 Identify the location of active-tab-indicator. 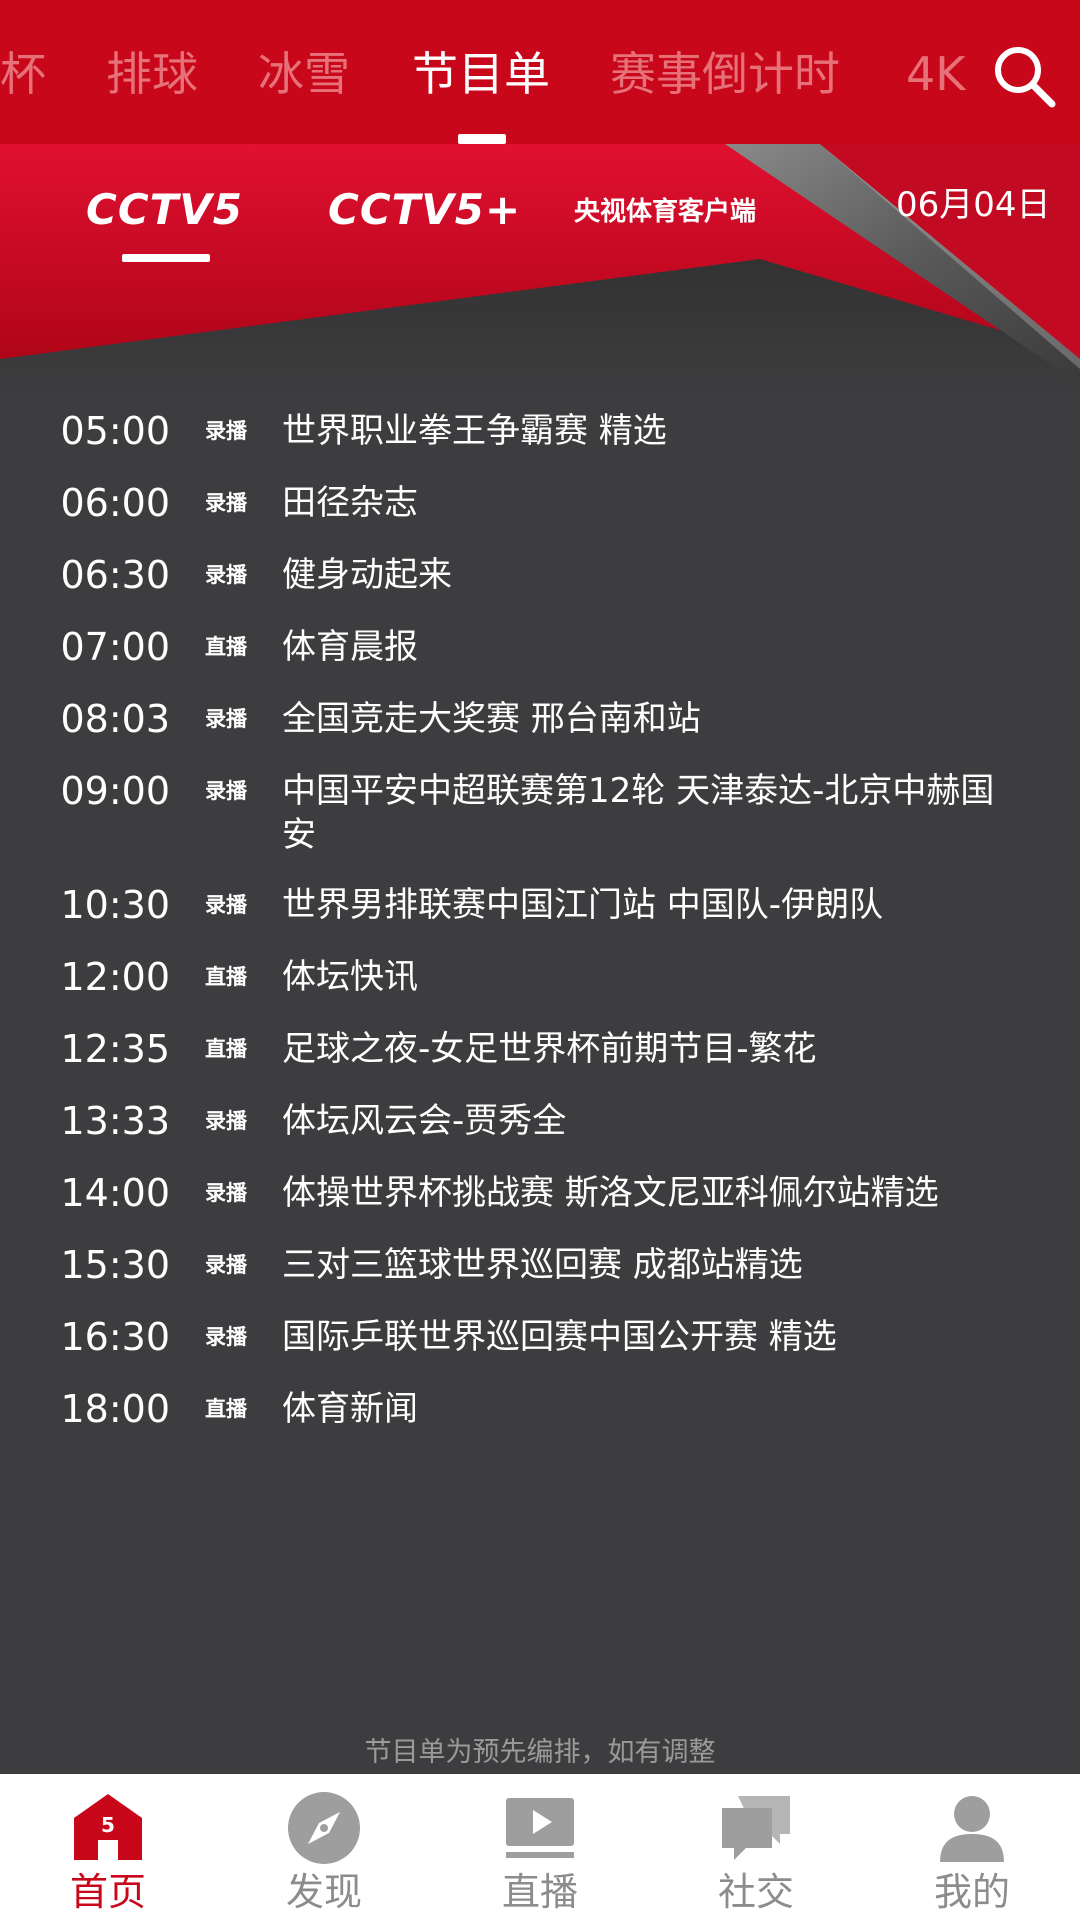
(482, 139).